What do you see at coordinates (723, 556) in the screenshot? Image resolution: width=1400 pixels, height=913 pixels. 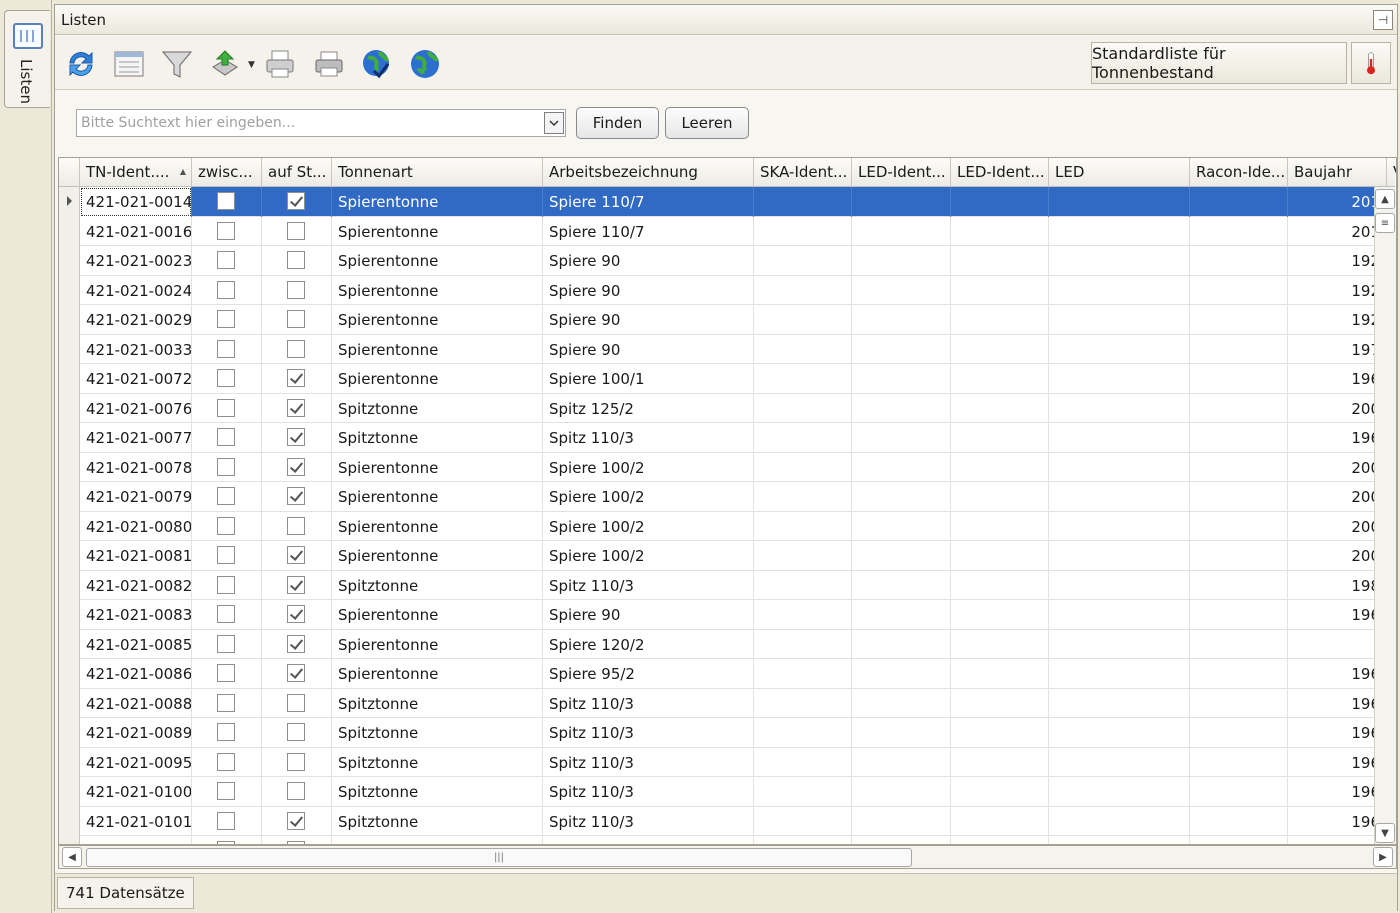 I see `table-row: 421-021-0081 Spierentonne Spiere 100/2 200` at bounding box center [723, 556].